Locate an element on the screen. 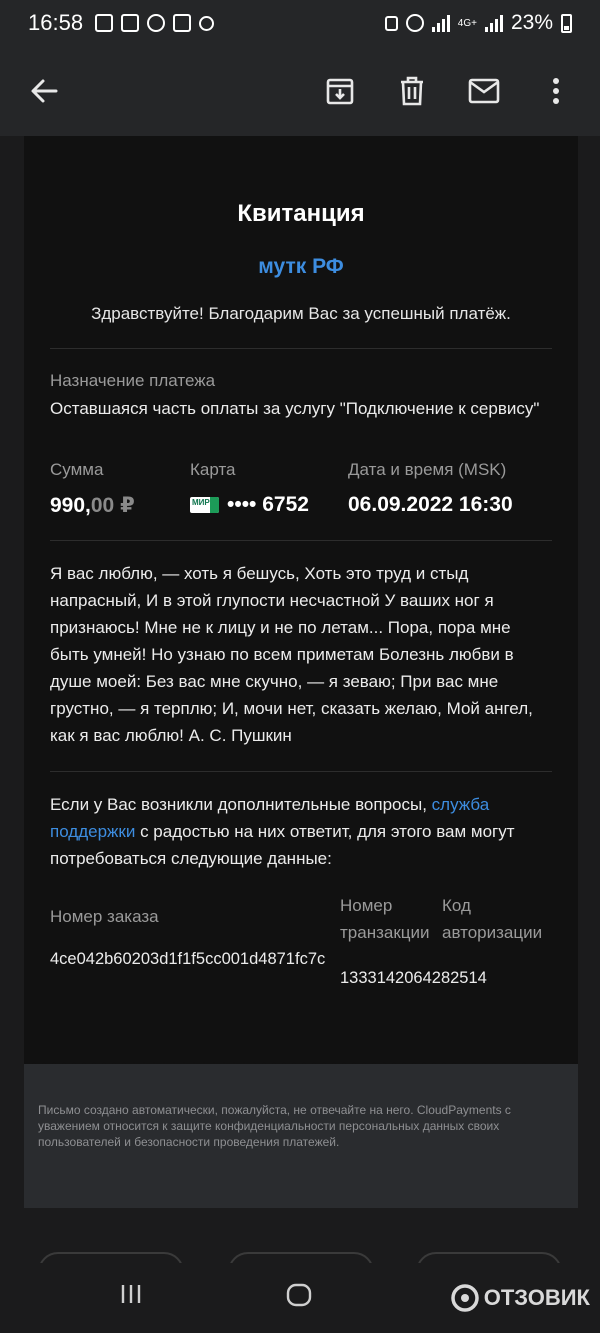  home-button is located at coordinates (299, 1297).